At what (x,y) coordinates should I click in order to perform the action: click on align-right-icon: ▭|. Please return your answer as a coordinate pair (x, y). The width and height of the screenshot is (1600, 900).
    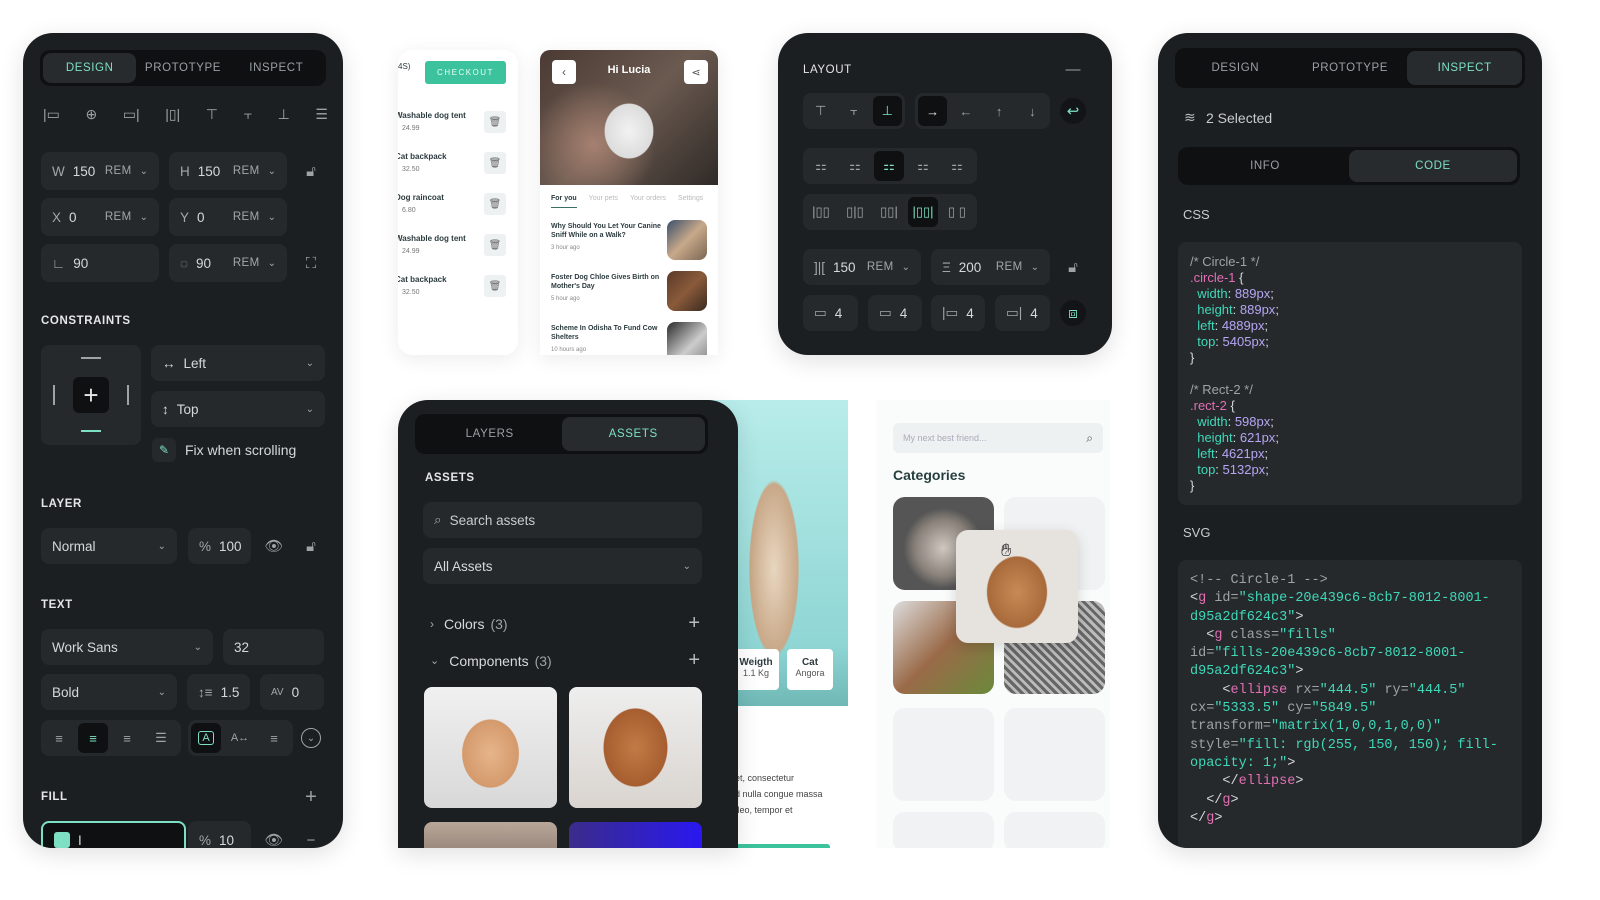
    Looking at the image, I should click on (131, 117).